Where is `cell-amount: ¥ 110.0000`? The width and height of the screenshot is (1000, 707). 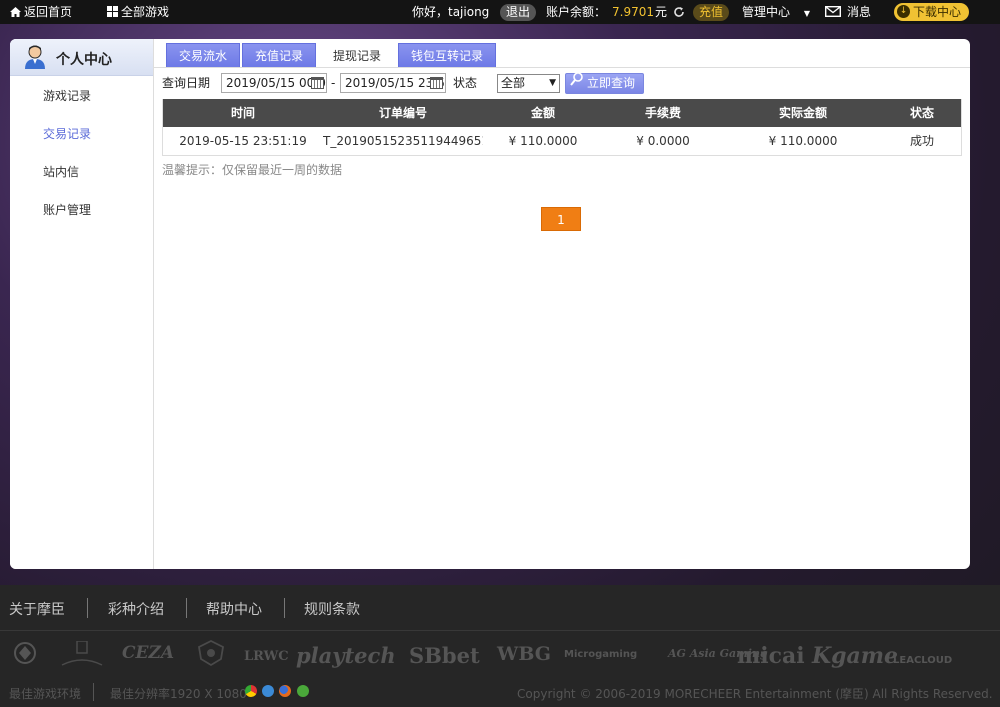 cell-amount: ¥ 110.0000 is located at coordinates (543, 141).